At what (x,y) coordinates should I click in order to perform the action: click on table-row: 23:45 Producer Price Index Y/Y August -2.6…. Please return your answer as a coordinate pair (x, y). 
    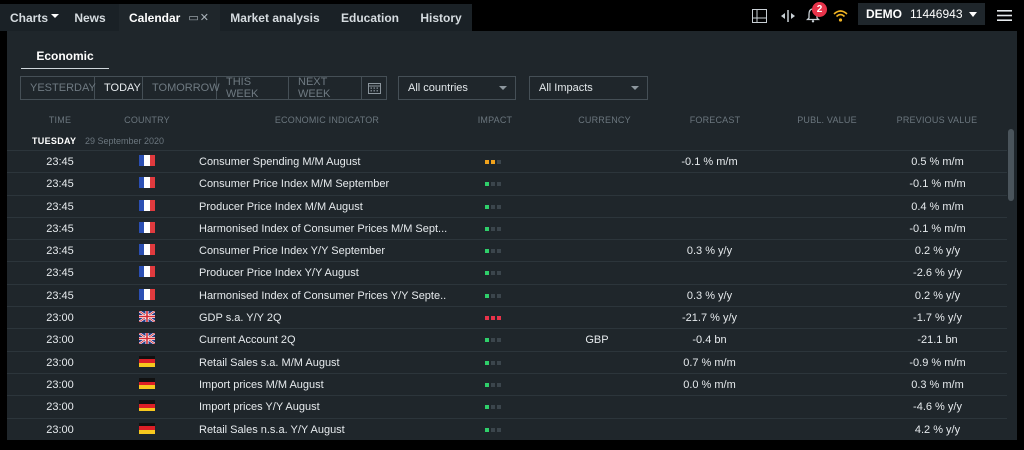
    Looking at the image, I should click on (507, 273).